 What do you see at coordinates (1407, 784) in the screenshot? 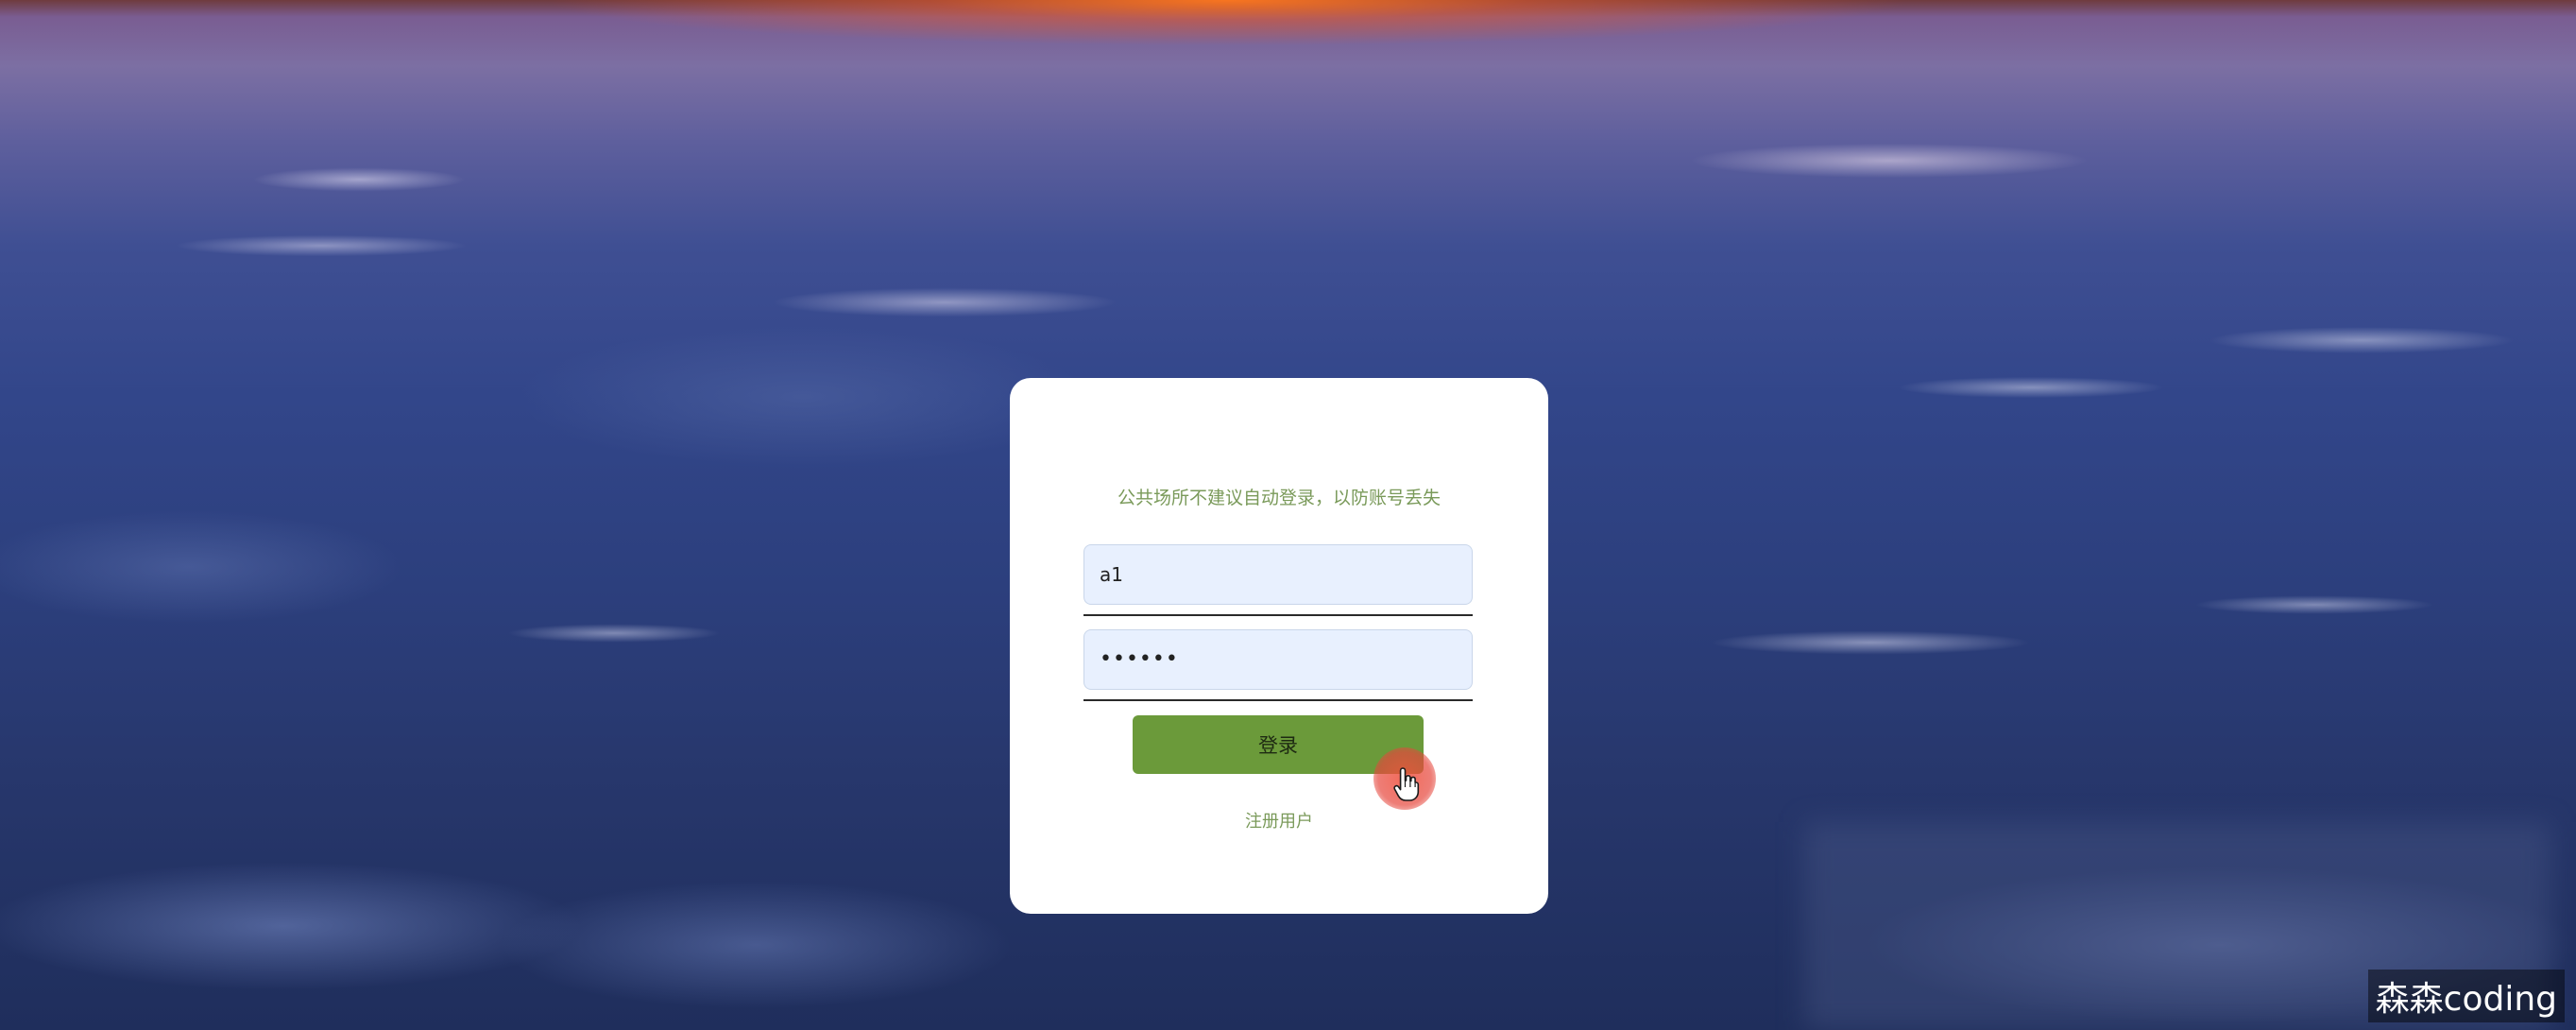
I see `hand-pointer-icon` at bounding box center [1407, 784].